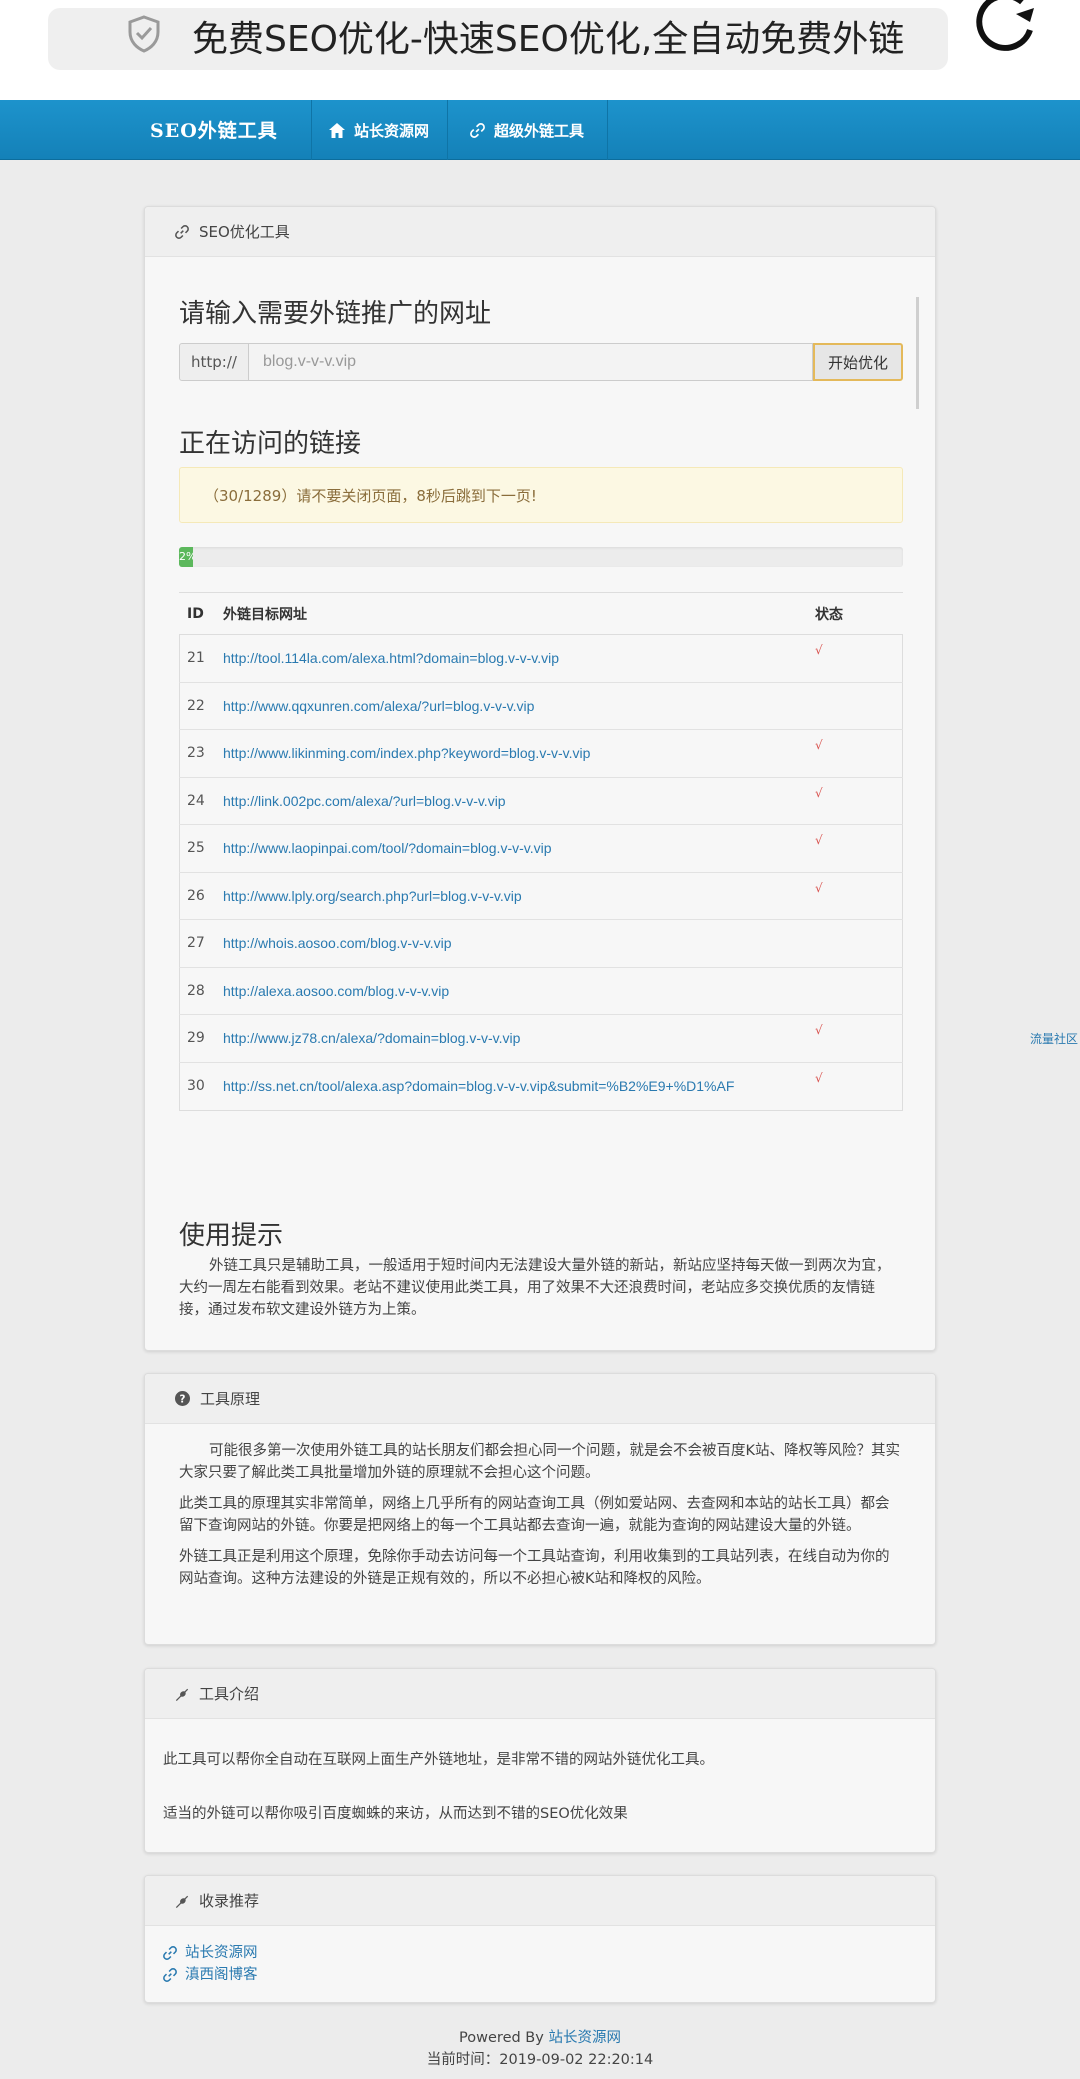  What do you see at coordinates (201, 1085) in the screenshot?
I see `row-id: 30` at bounding box center [201, 1085].